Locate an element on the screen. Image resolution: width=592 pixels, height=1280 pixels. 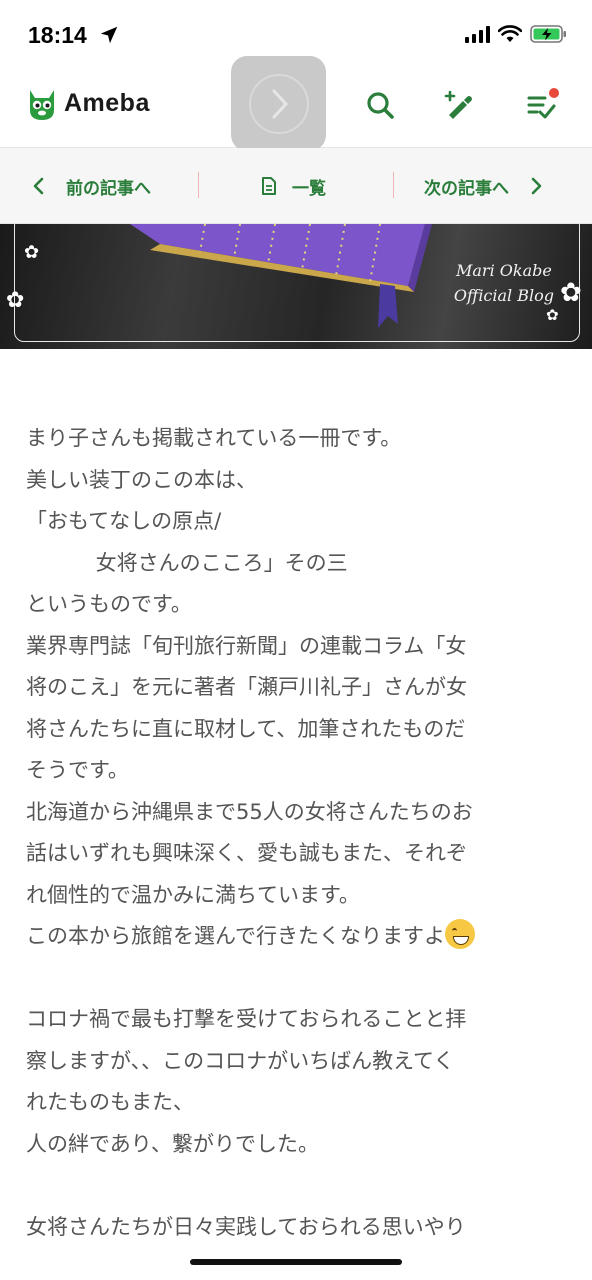
article-nav: 前の記事へ 一覧 次の記事へ is located at coordinates (296, 186).